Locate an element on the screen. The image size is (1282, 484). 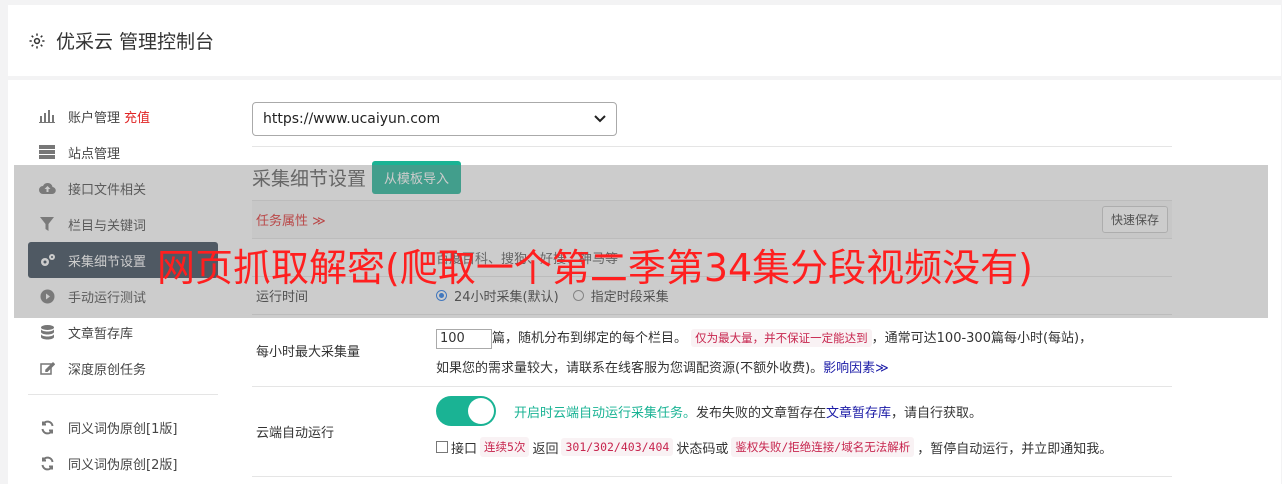
sidebar-item-label: 站点管理 is located at coordinates (94, 154).